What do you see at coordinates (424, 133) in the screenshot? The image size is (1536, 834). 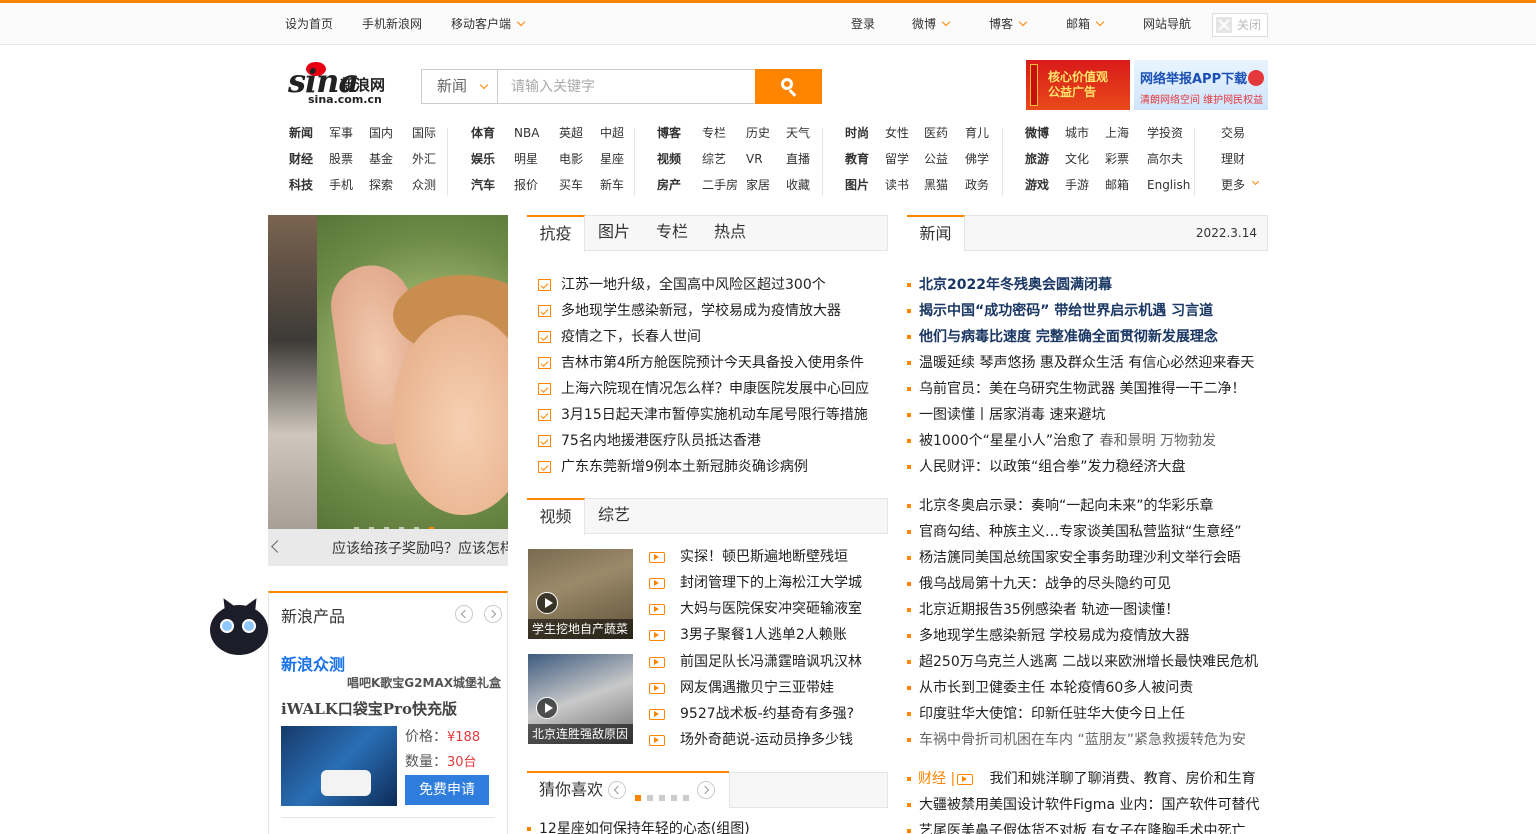 I see `nav-link: 国际` at bounding box center [424, 133].